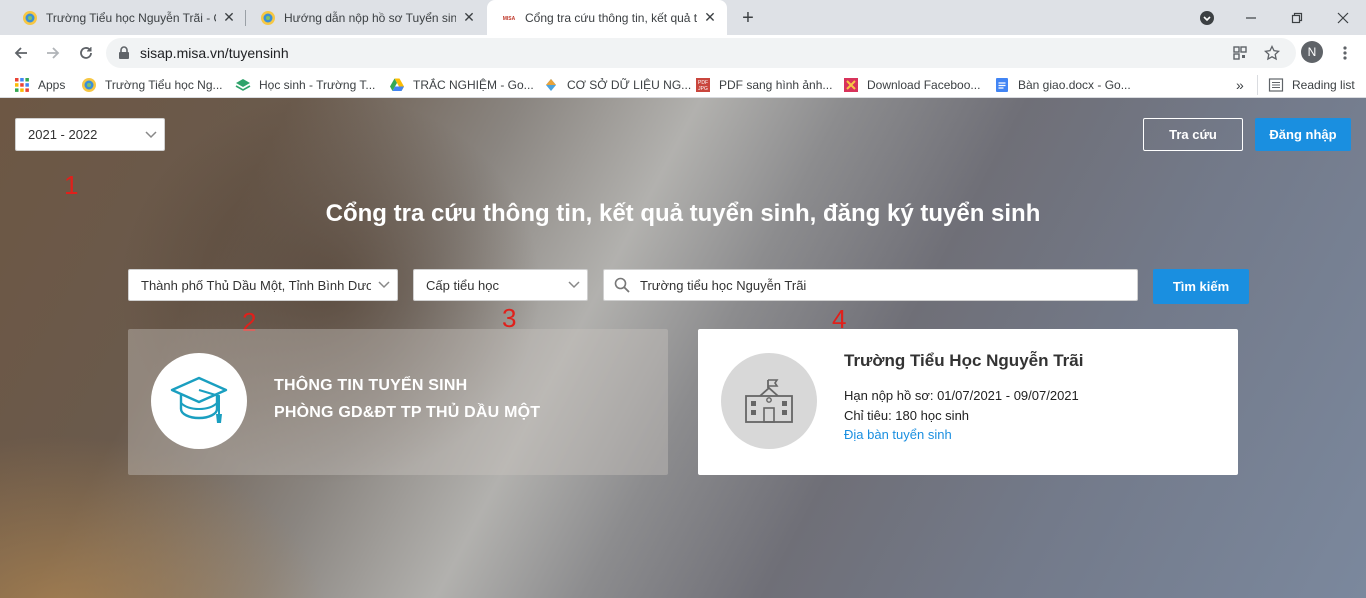  What do you see at coordinates (22, 85) in the screenshot?
I see `apps-grid-icon` at bounding box center [22, 85].